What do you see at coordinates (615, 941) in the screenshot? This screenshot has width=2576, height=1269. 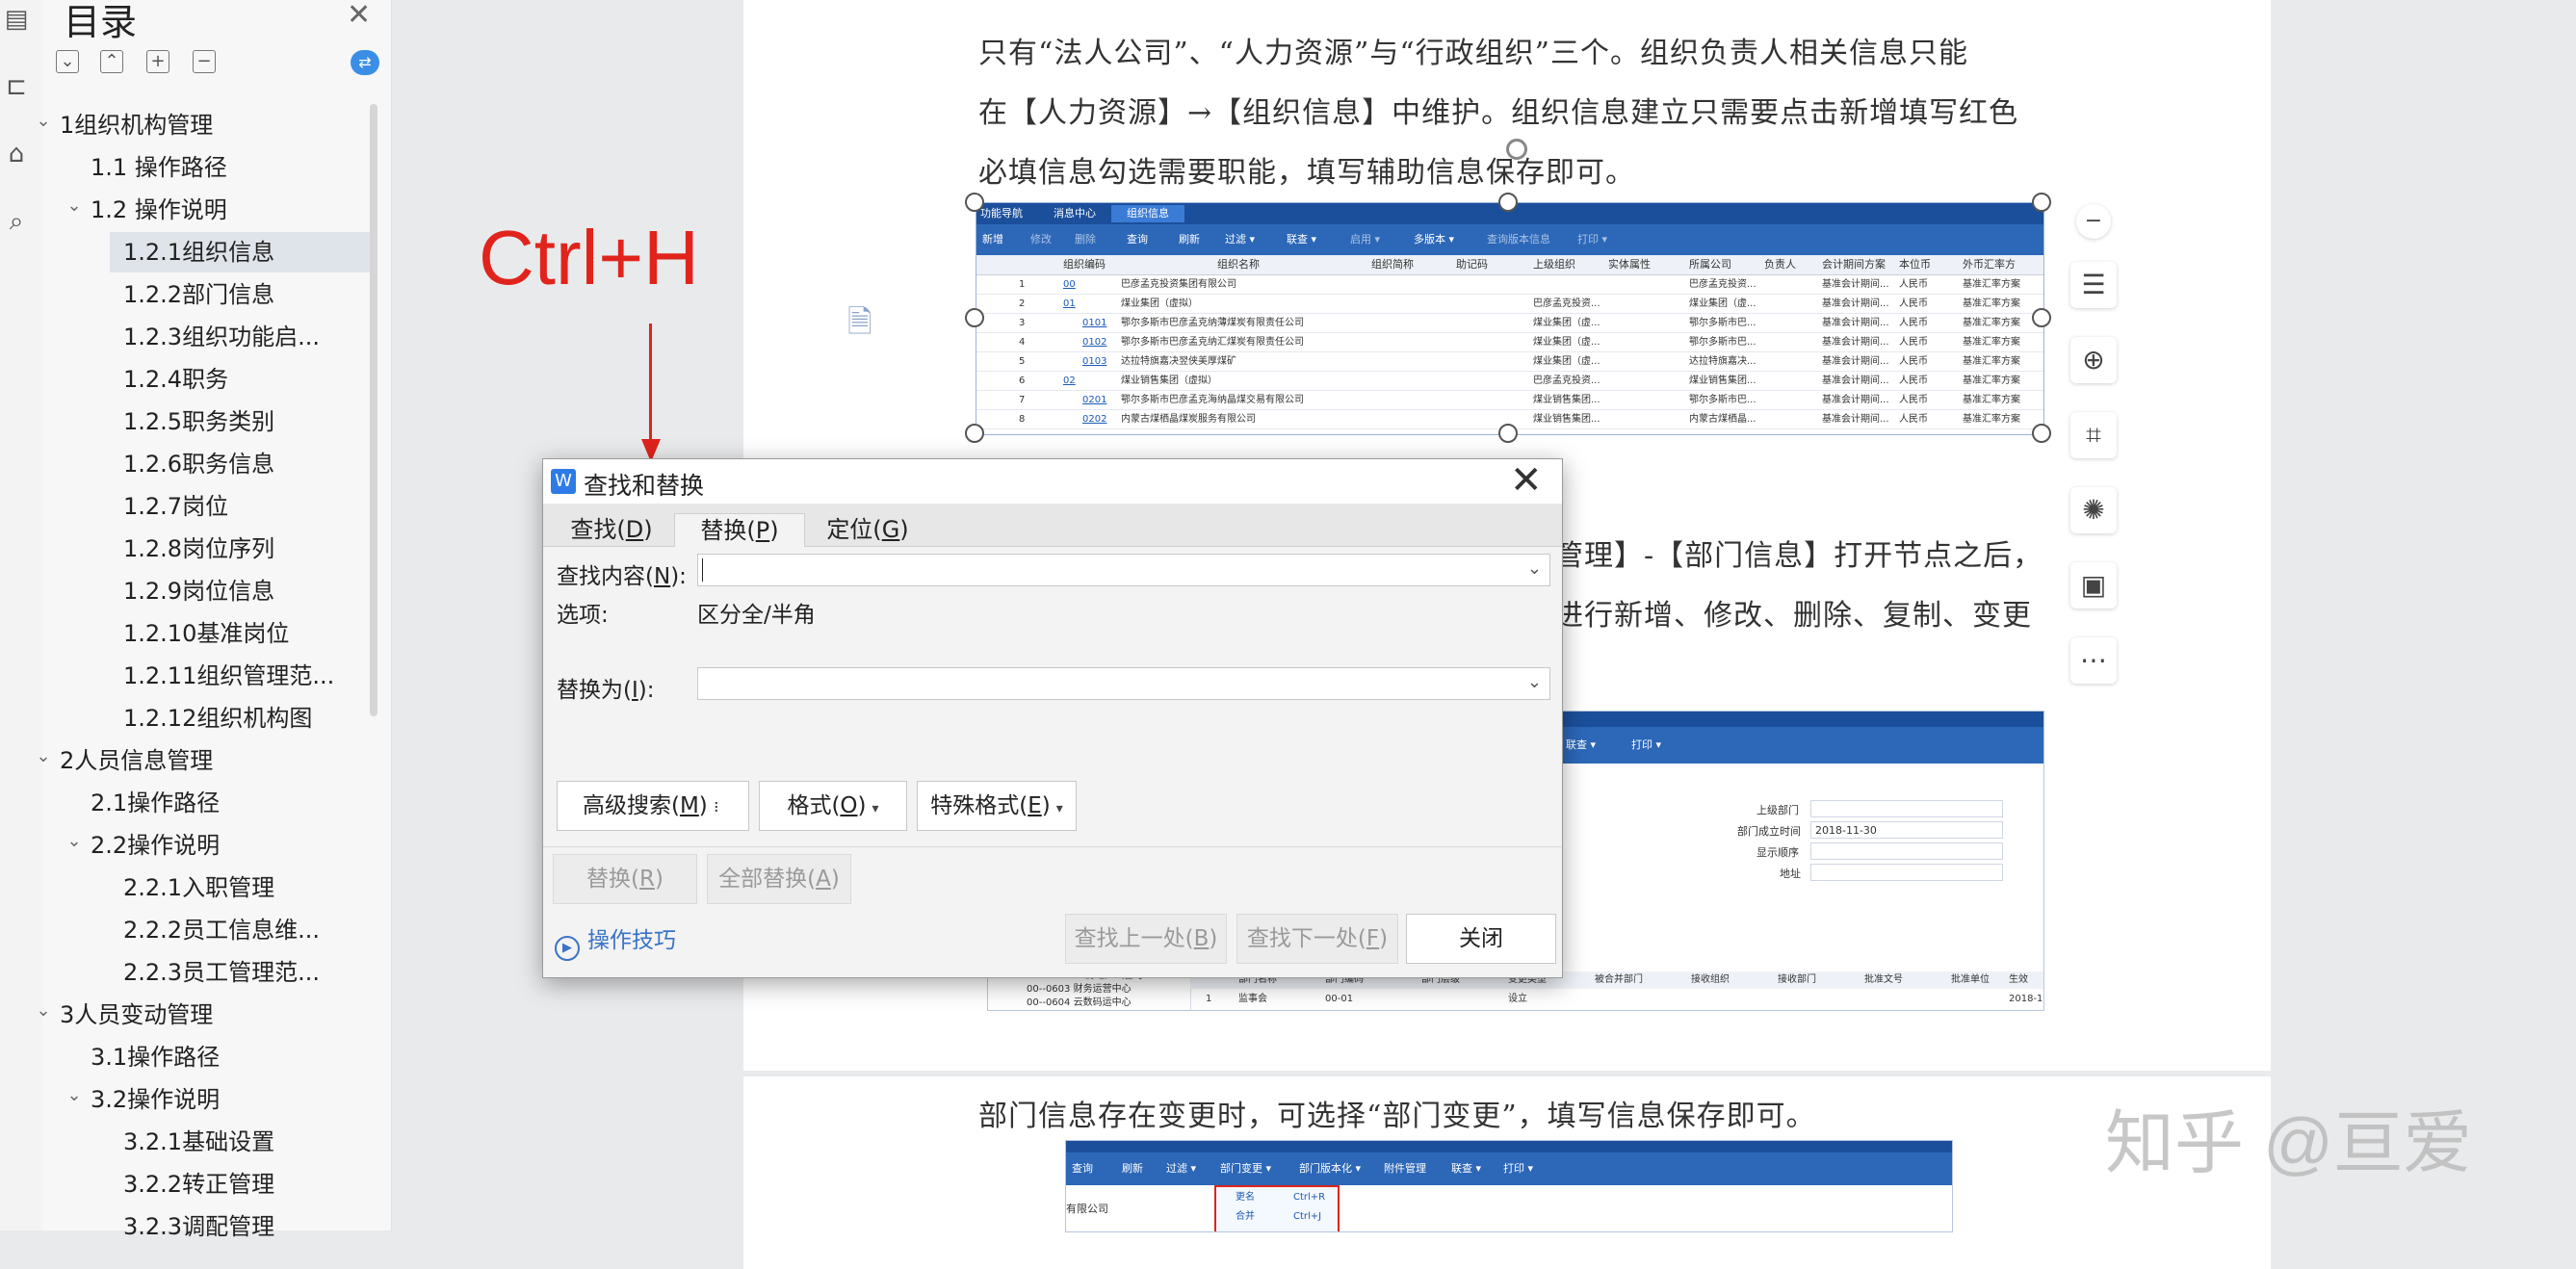 I see `tips-link: ▶ 操作技巧` at bounding box center [615, 941].